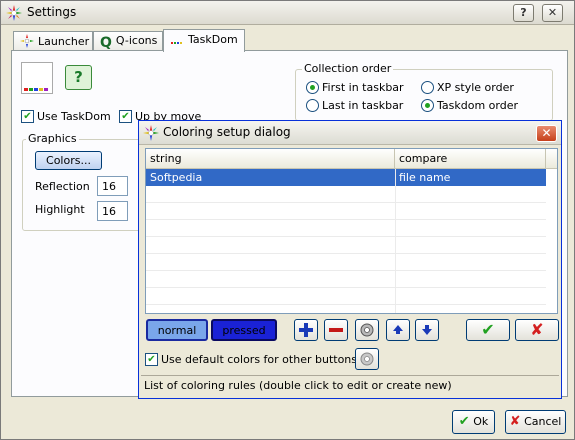  I want to click on tab-launcher: Launcher, so click(53, 41).